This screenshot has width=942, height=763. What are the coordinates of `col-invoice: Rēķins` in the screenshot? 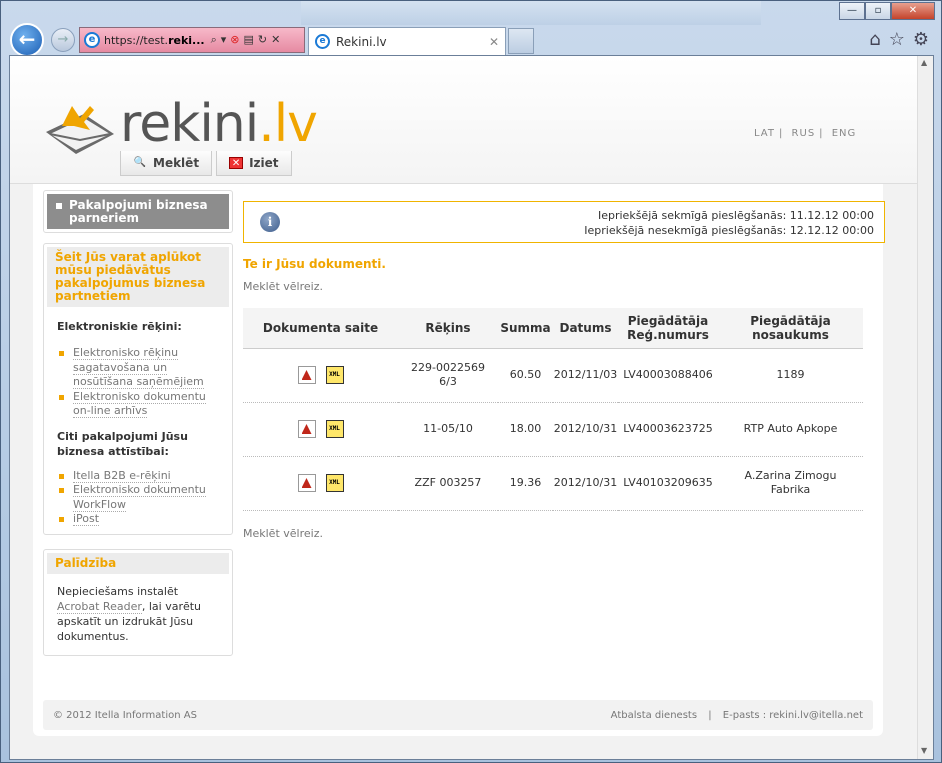 It's located at (448, 328).